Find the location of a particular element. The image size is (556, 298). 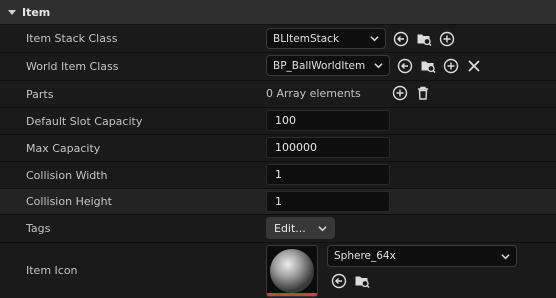

world-item-class-combo: BP_BallWorldItem is located at coordinates (328, 65).